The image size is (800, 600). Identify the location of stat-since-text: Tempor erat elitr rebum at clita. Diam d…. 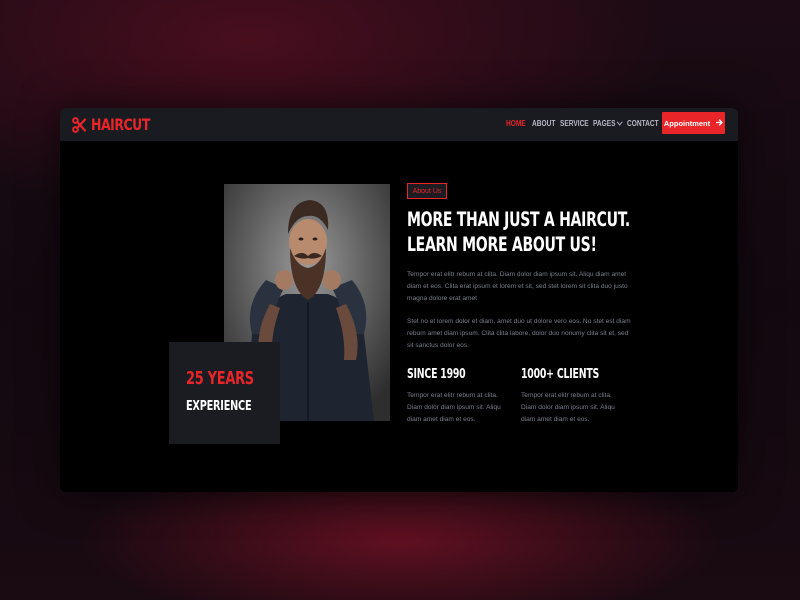
(454, 407).